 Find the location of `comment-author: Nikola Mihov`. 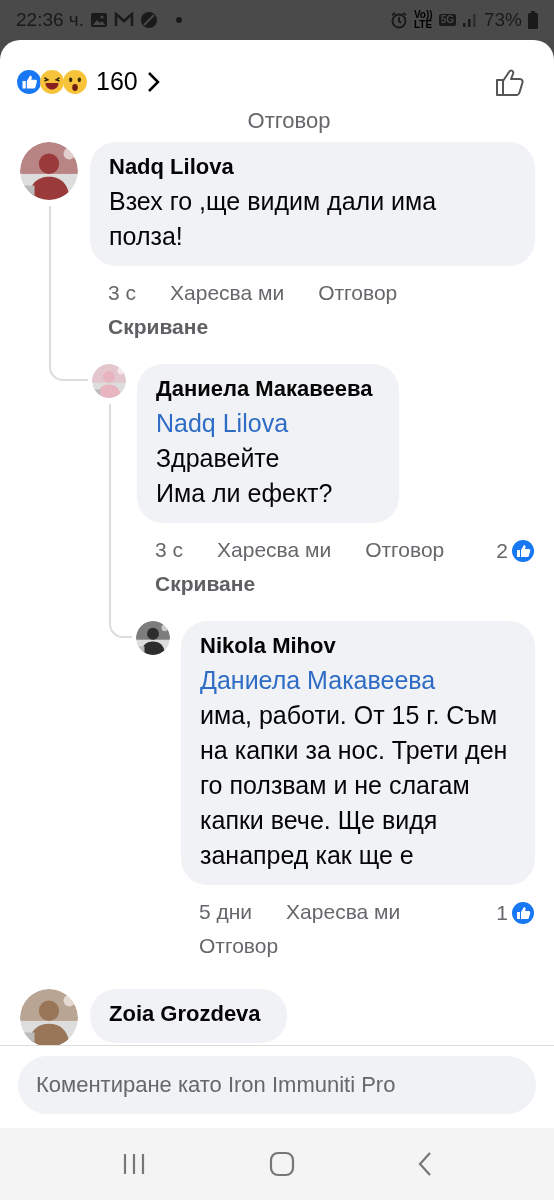

comment-author: Nikola Mihov is located at coordinates (354, 646).